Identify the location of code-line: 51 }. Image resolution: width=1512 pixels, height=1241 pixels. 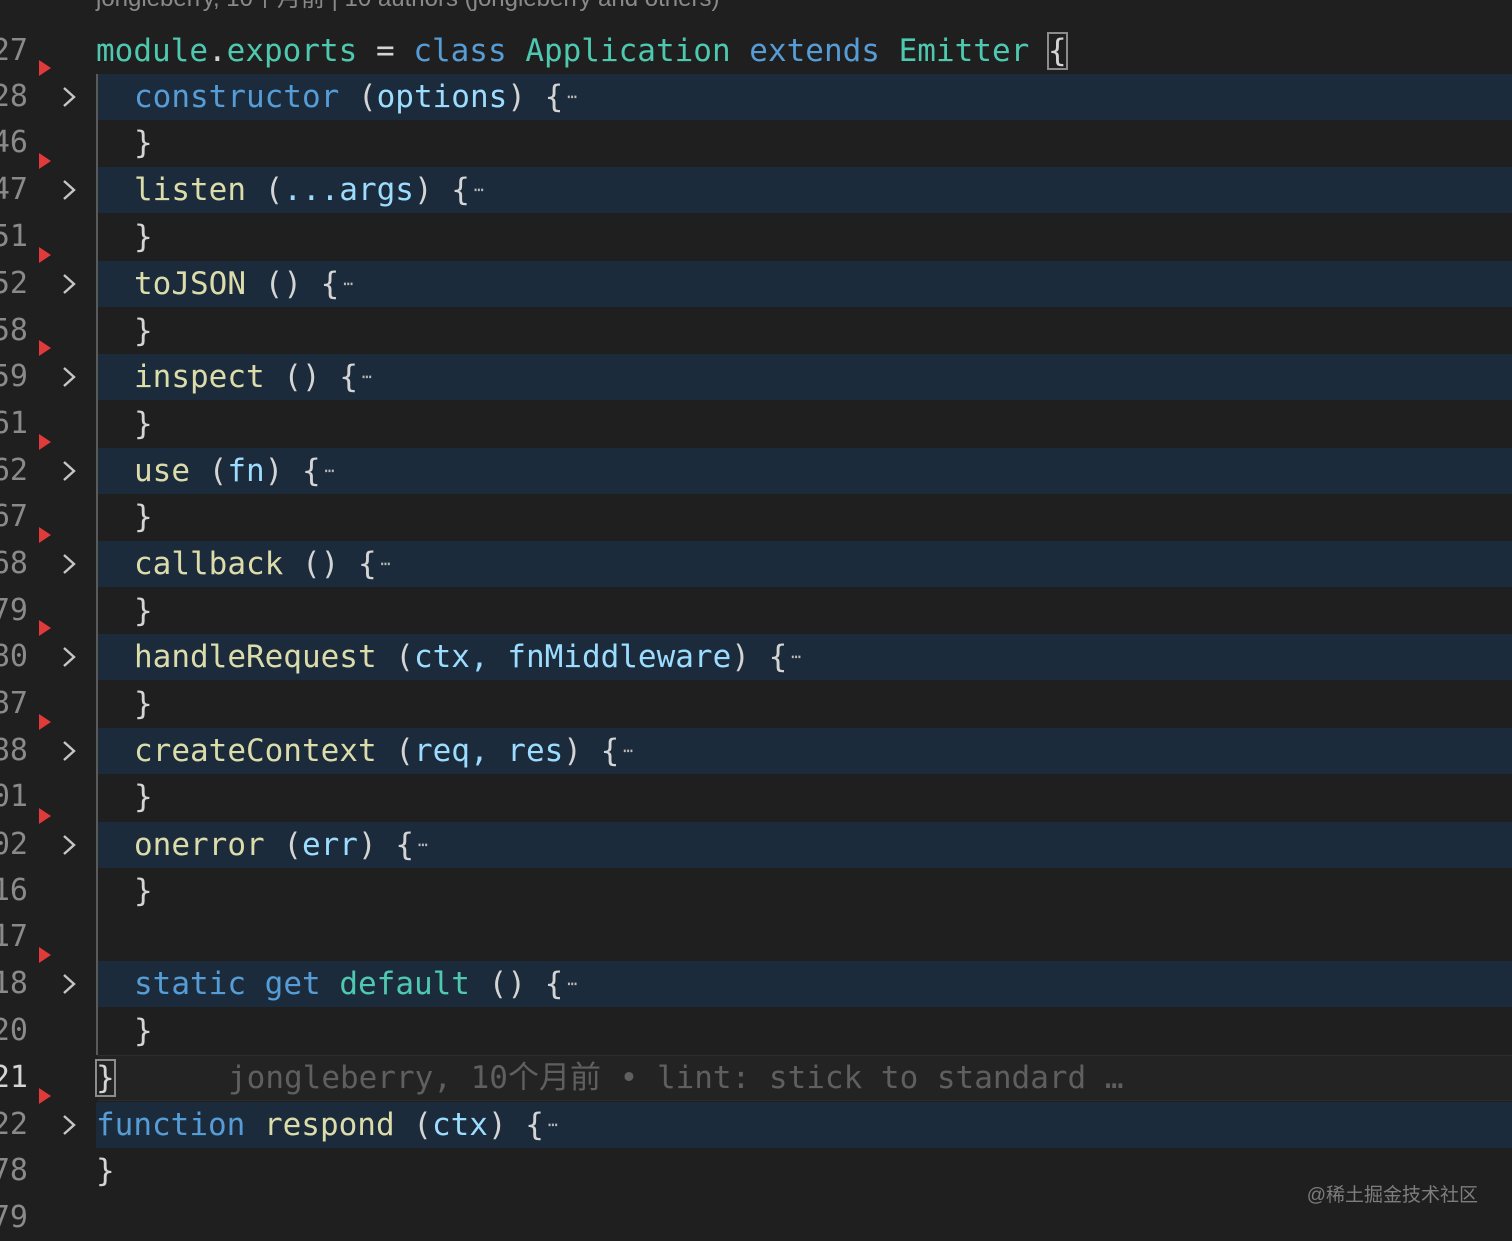
(756, 237).